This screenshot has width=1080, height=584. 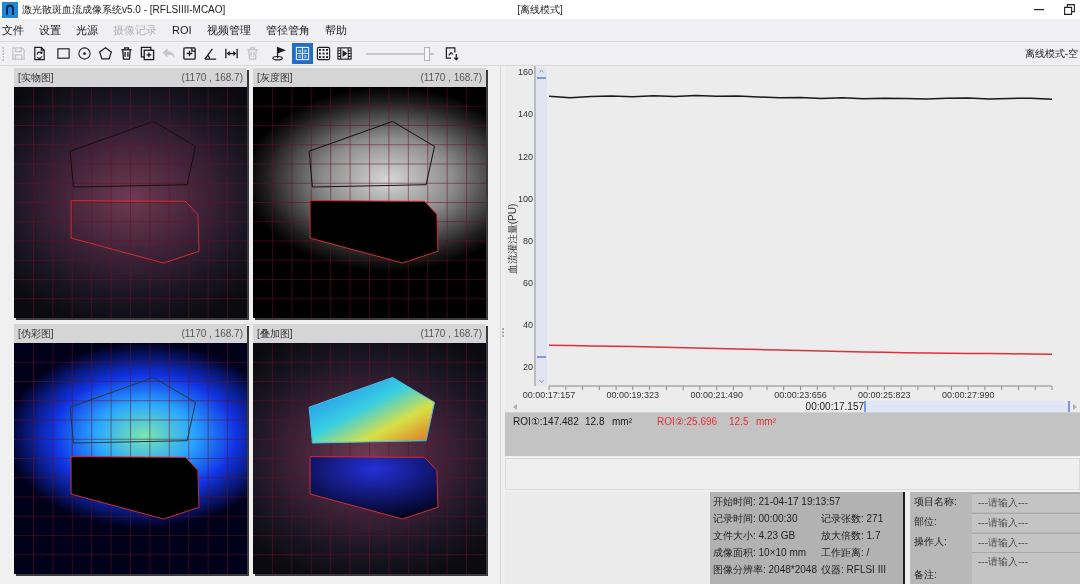 What do you see at coordinates (546, 422) in the screenshot?
I see `roi-value: ROI①:147.482` at bounding box center [546, 422].